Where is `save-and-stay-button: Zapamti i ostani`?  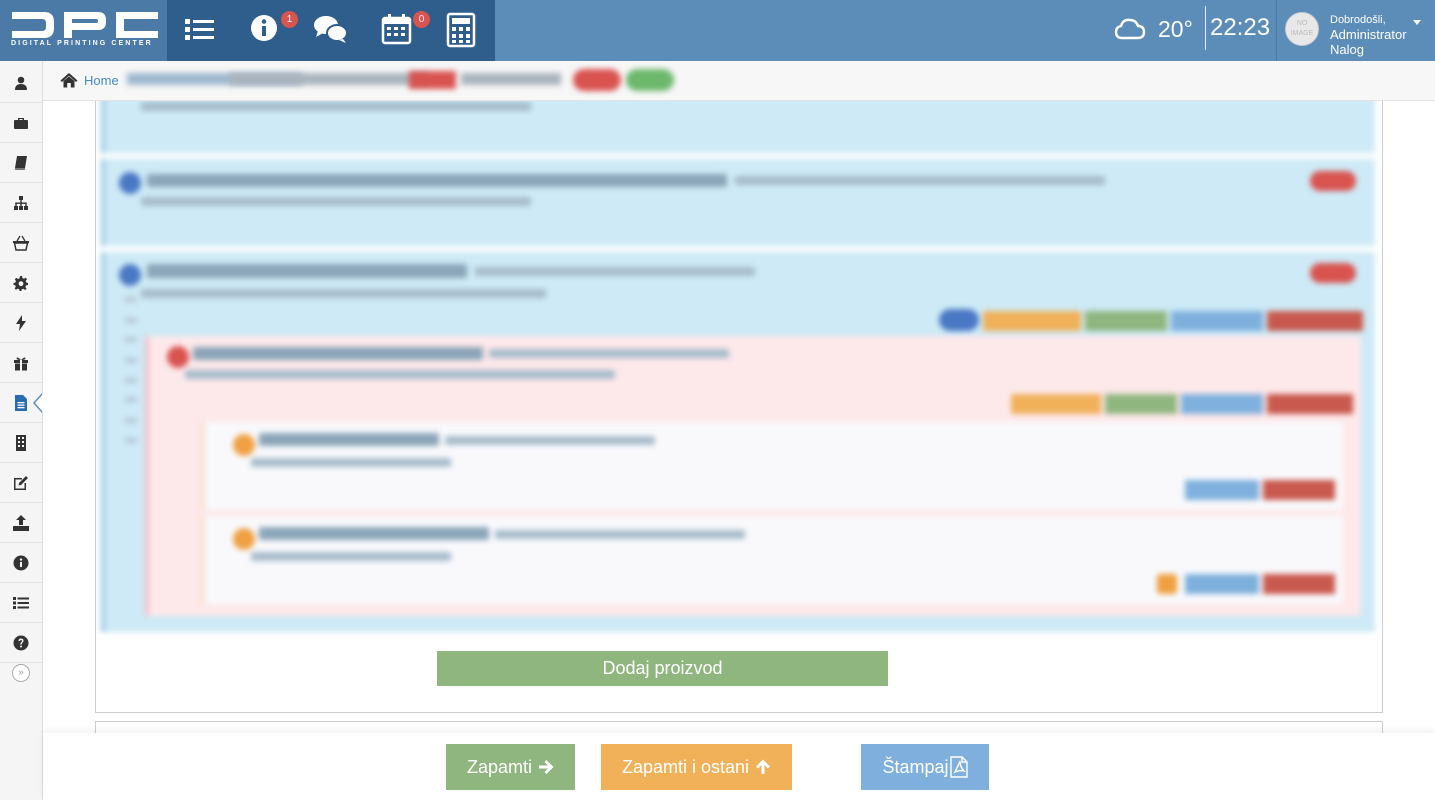
save-and-stay-button: Zapamti i ostani is located at coordinates (696, 767).